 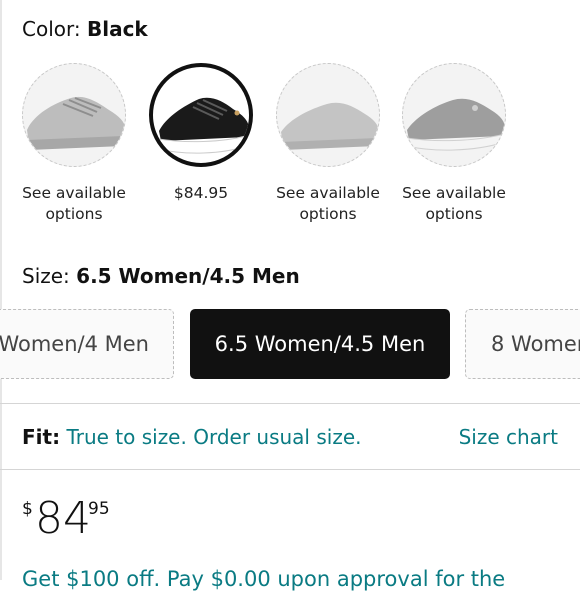 What do you see at coordinates (454, 203) in the screenshot?
I see `swatch-4-caption: See available options` at bounding box center [454, 203].